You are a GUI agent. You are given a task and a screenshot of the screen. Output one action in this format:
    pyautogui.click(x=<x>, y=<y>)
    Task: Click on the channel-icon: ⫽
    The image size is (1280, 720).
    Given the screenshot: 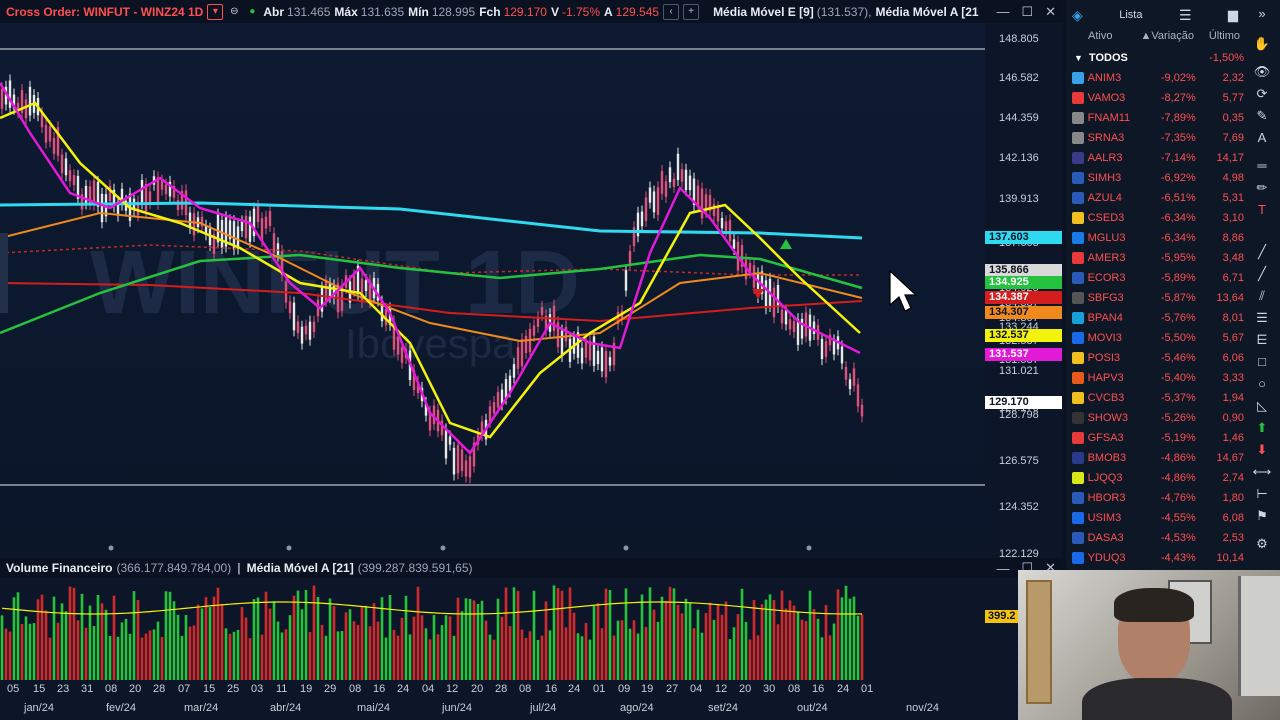 What is the action you would take?
    pyautogui.click(x=1262, y=297)
    